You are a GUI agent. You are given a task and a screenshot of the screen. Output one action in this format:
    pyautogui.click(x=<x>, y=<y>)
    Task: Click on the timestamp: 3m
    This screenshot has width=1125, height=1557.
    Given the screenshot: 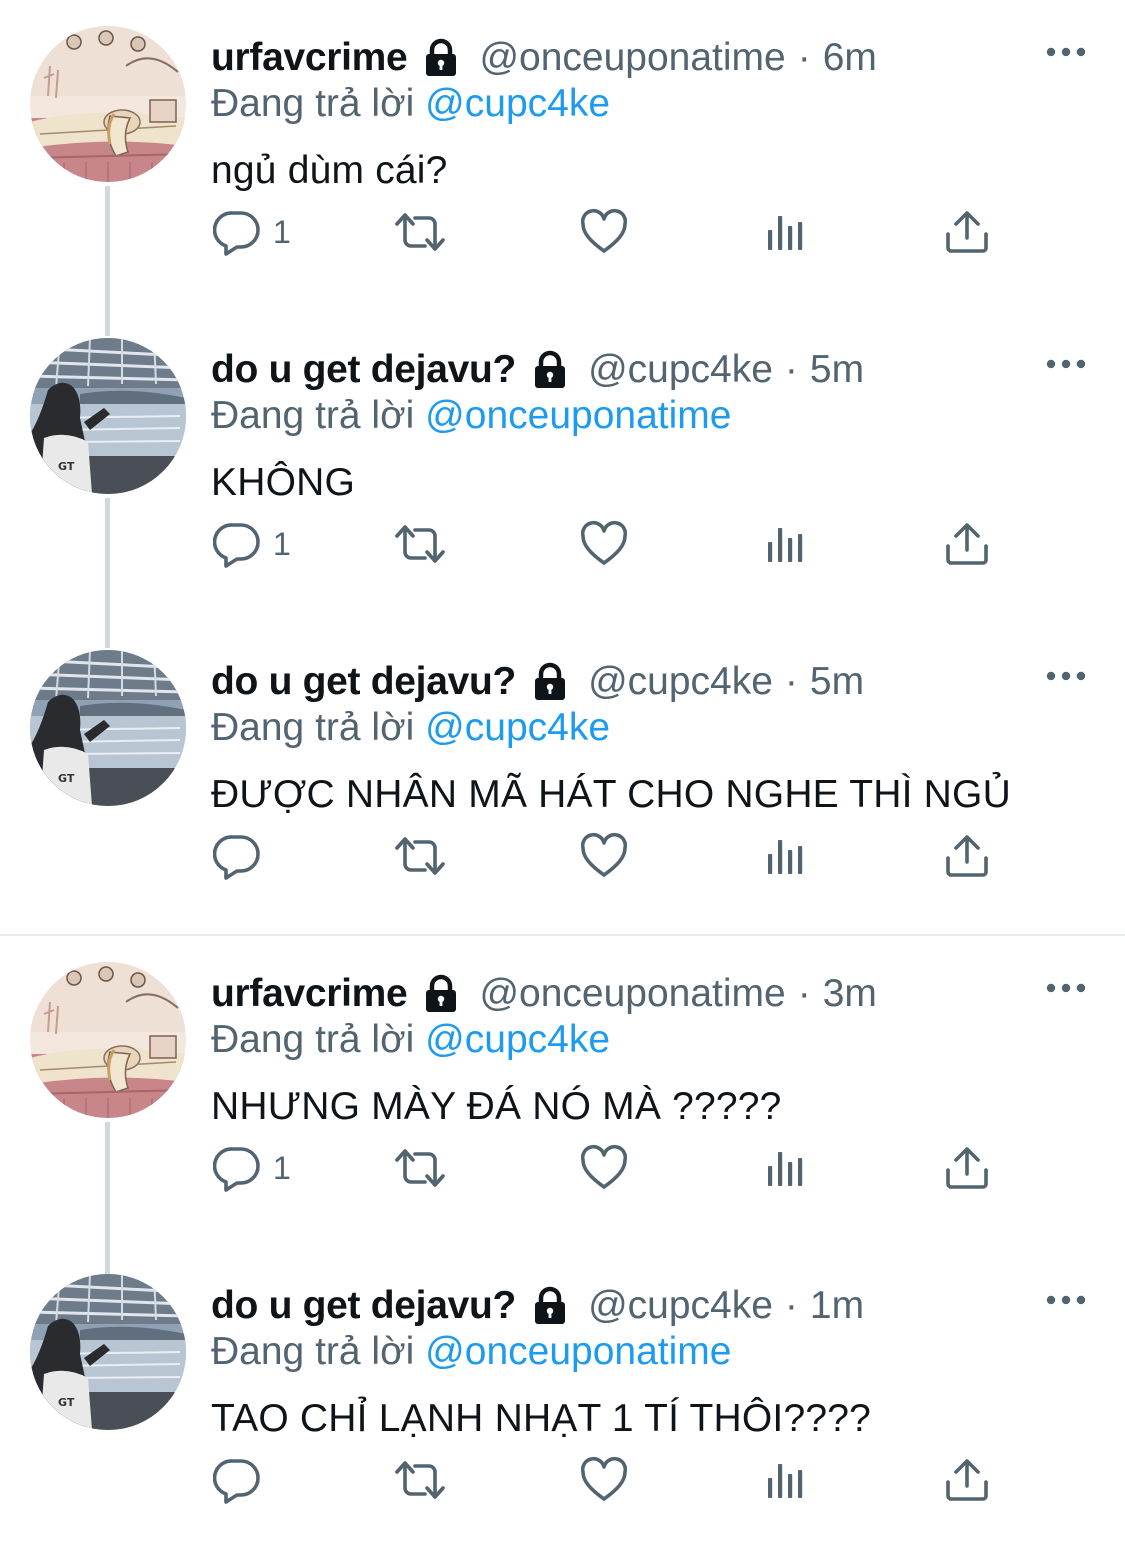 What is the action you would take?
    pyautogui.click(x=850, y=994)
    